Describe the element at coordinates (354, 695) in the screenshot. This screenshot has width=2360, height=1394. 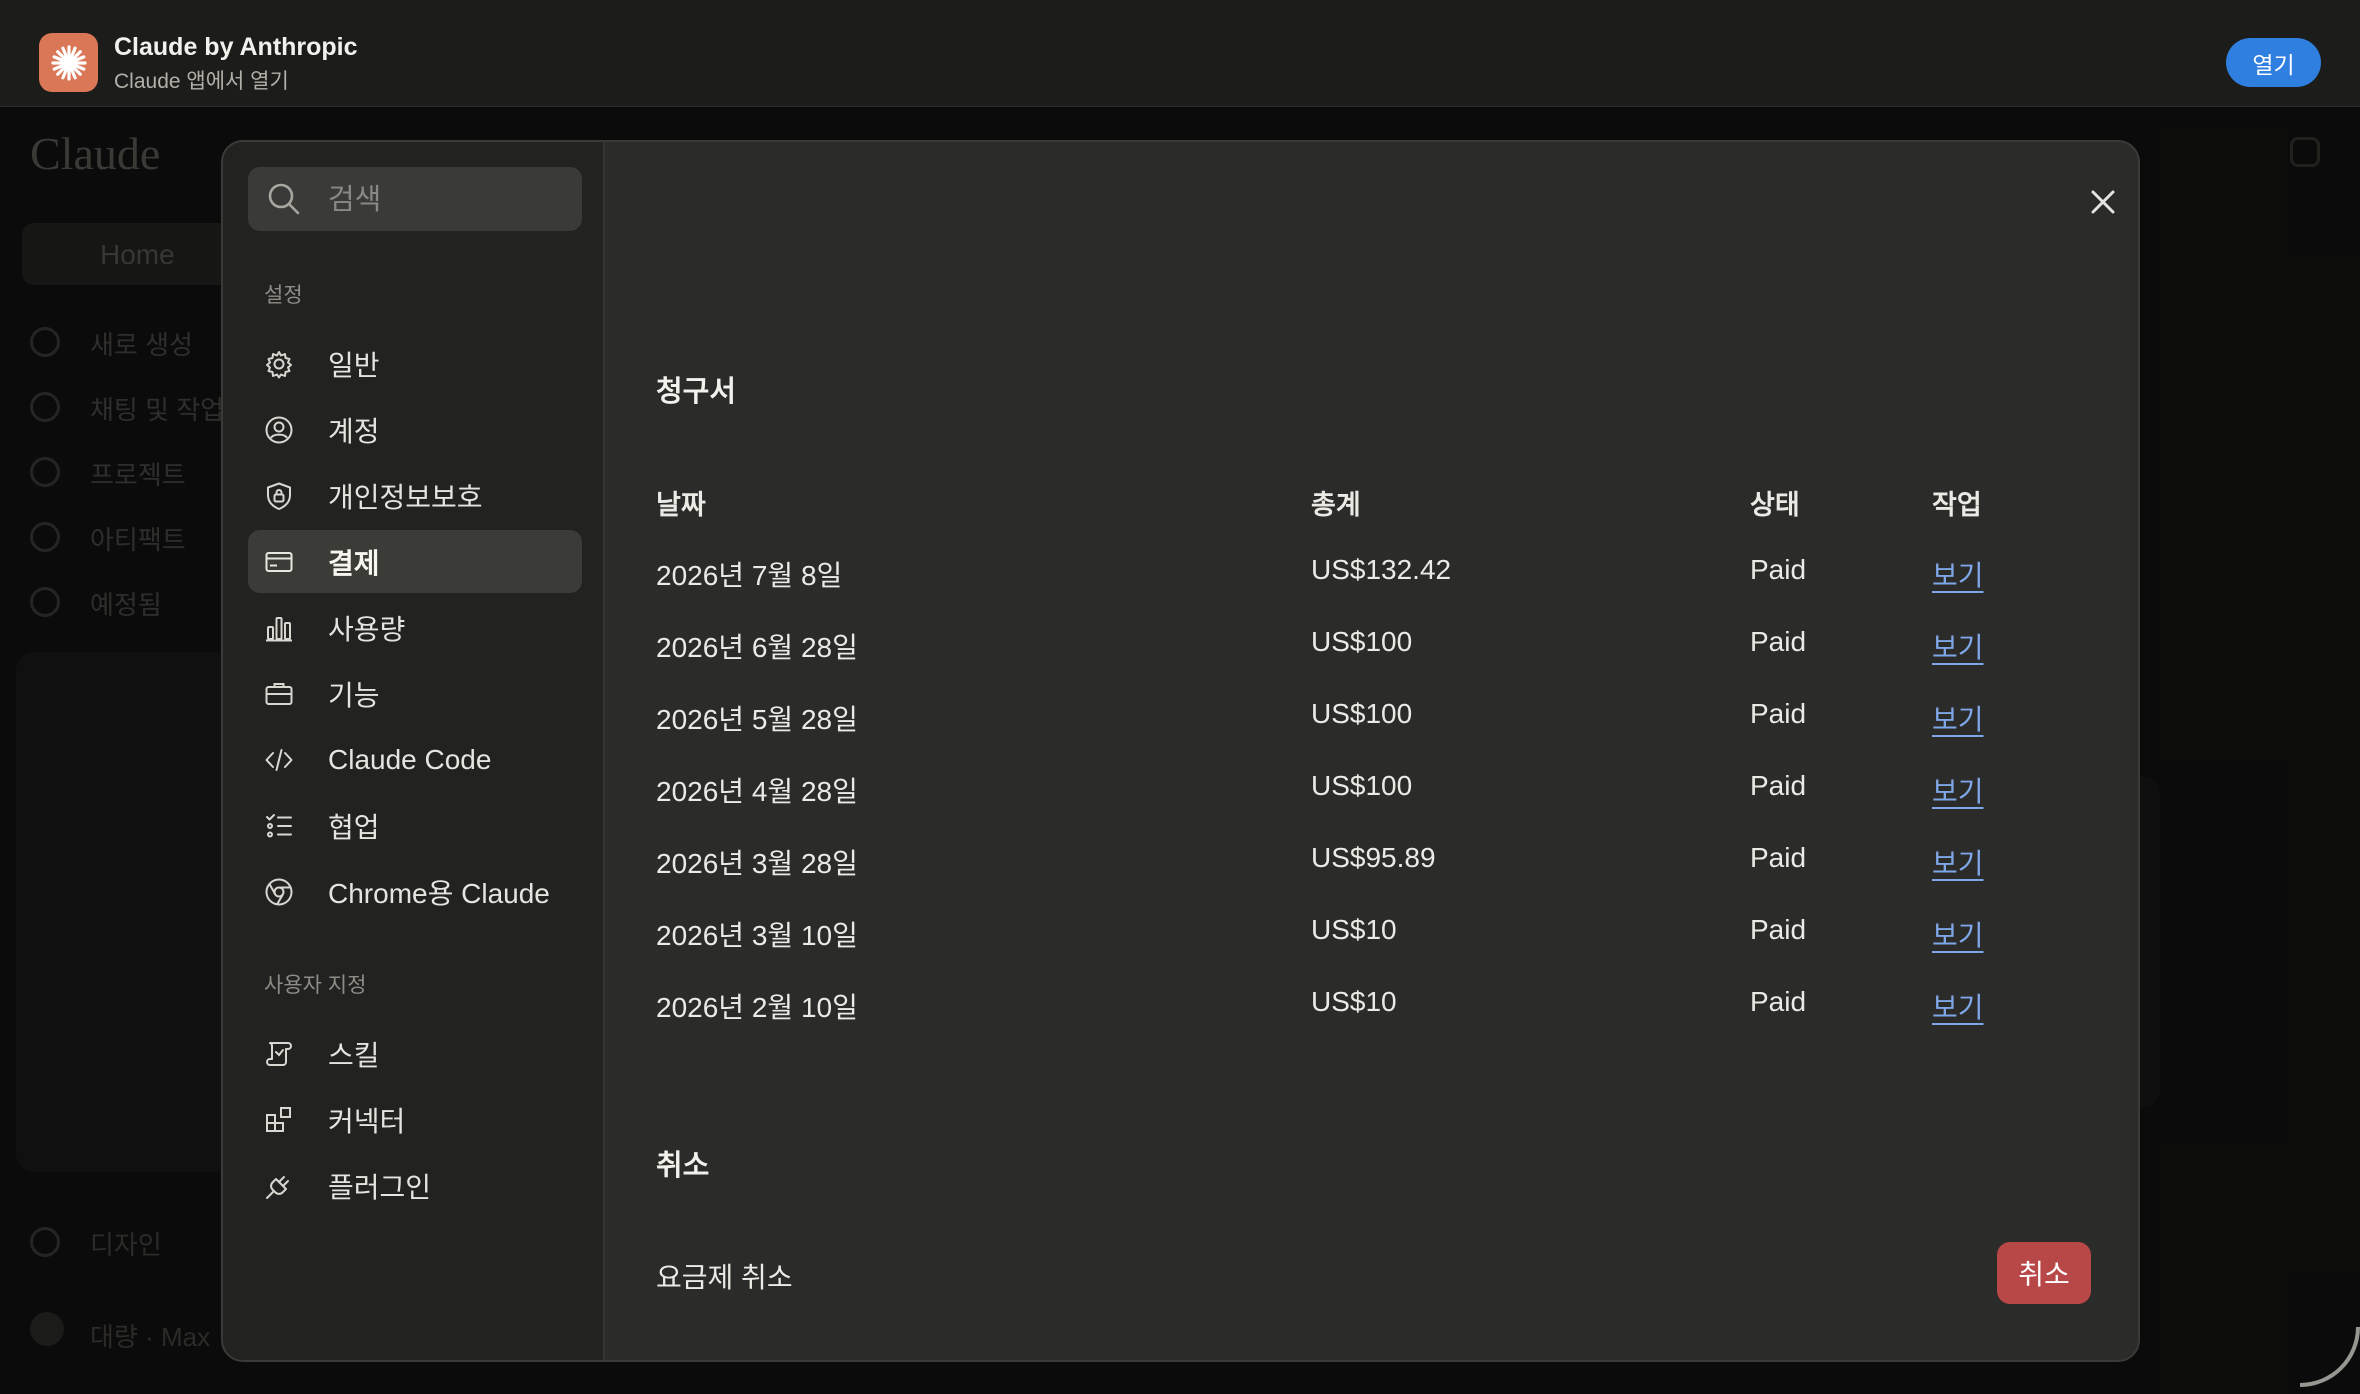
I see `sidebar-item-label: 기능` at that location.